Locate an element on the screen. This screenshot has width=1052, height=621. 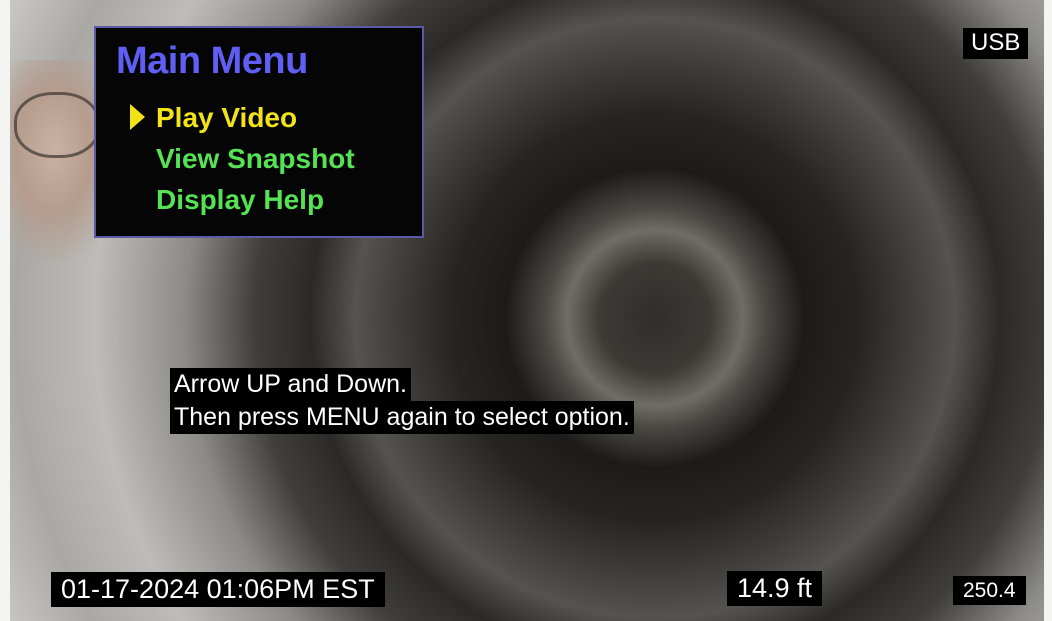
menu-title: Main Menu is located at coordinates (212, 61).